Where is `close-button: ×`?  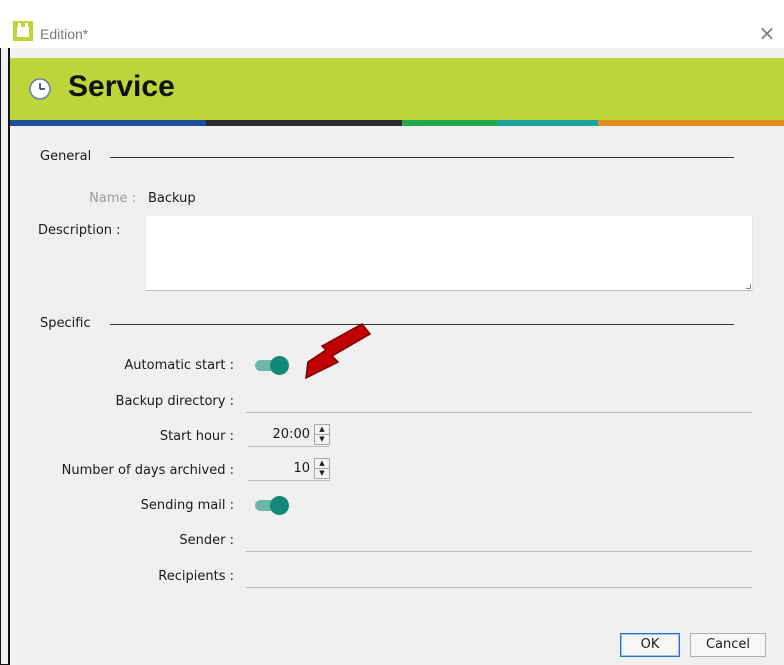
close-button: × is located at coordinates (767, 33).